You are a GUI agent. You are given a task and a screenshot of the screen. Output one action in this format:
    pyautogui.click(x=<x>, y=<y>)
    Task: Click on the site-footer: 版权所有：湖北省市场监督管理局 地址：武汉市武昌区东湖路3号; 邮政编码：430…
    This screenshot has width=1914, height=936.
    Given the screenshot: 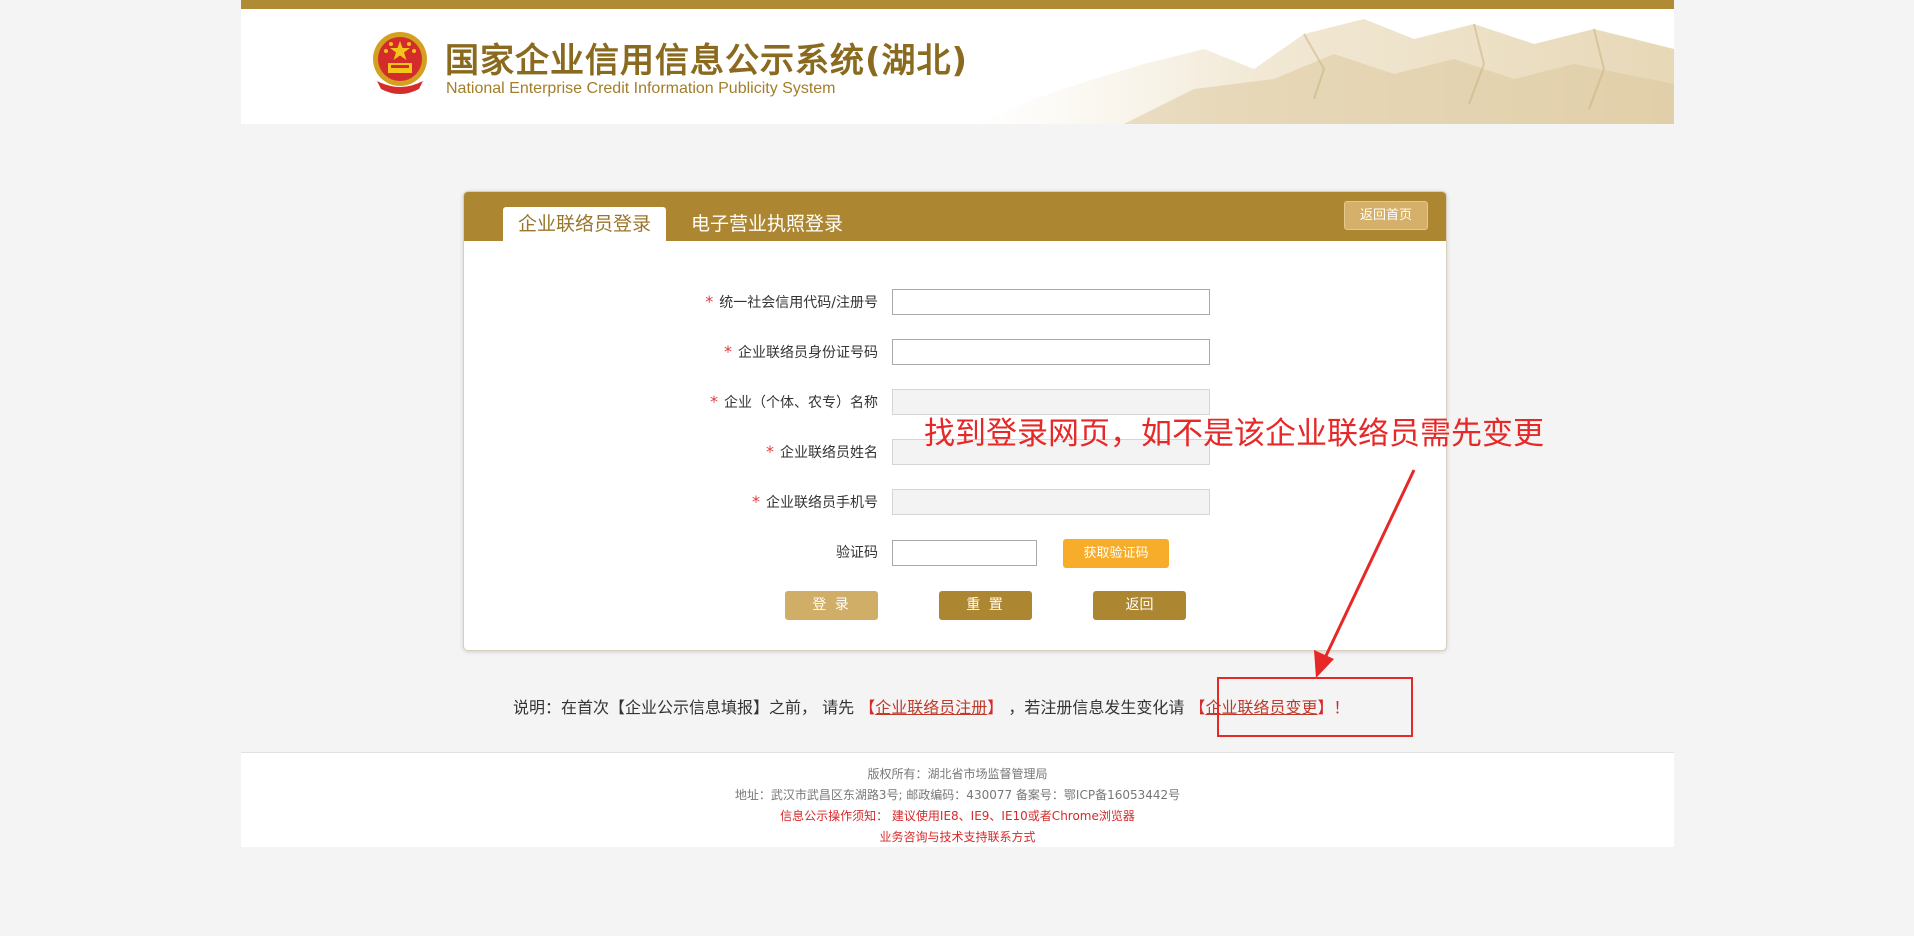 What is the action you would take?
    pyautogui.click(x=957, y=799)
    